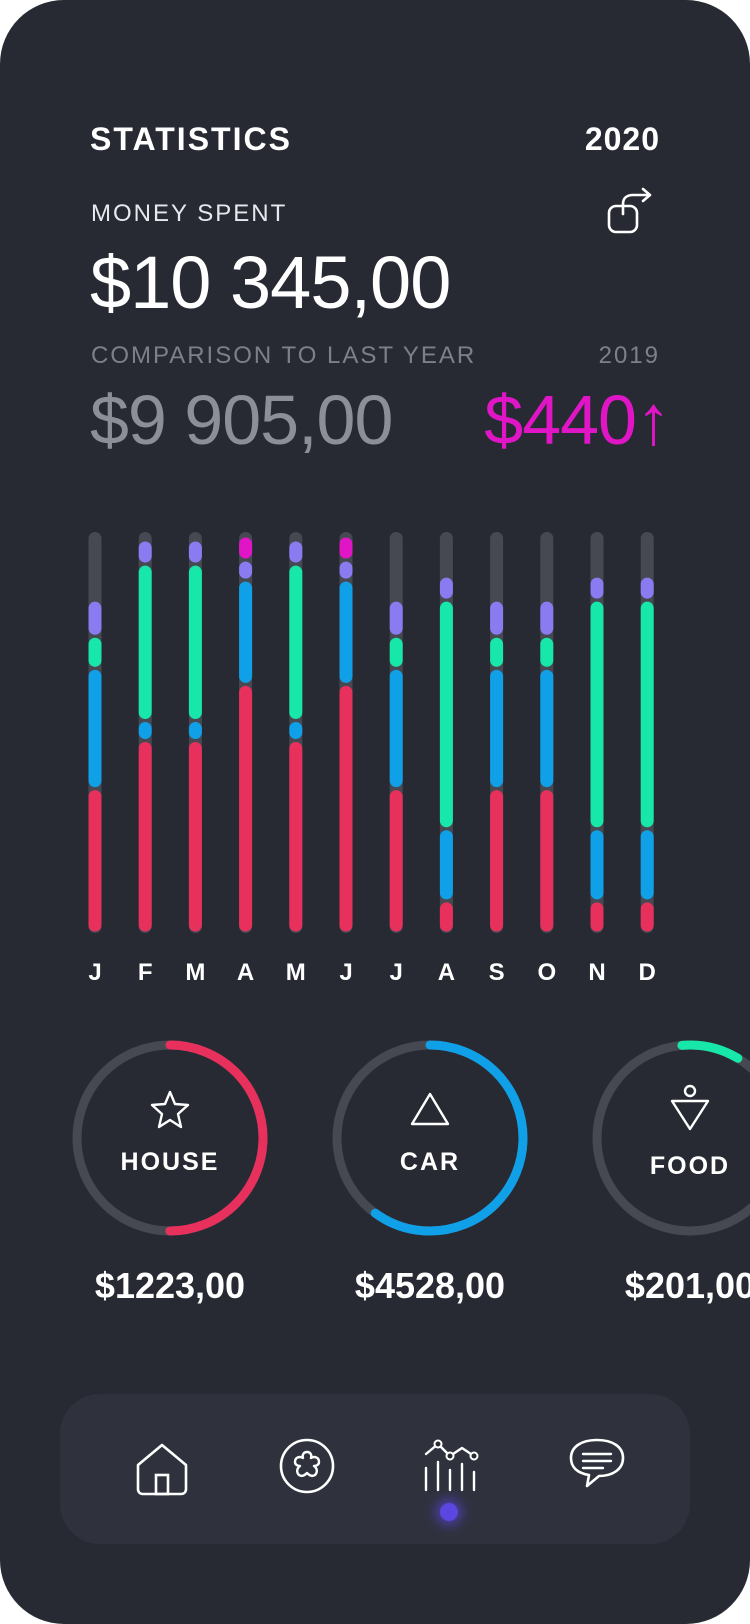 This screenshot has height=1624, width=750. Describe the element at coordinates (430, 1285) in the screenshot. I see `category-amount: $4528,00` at that location.